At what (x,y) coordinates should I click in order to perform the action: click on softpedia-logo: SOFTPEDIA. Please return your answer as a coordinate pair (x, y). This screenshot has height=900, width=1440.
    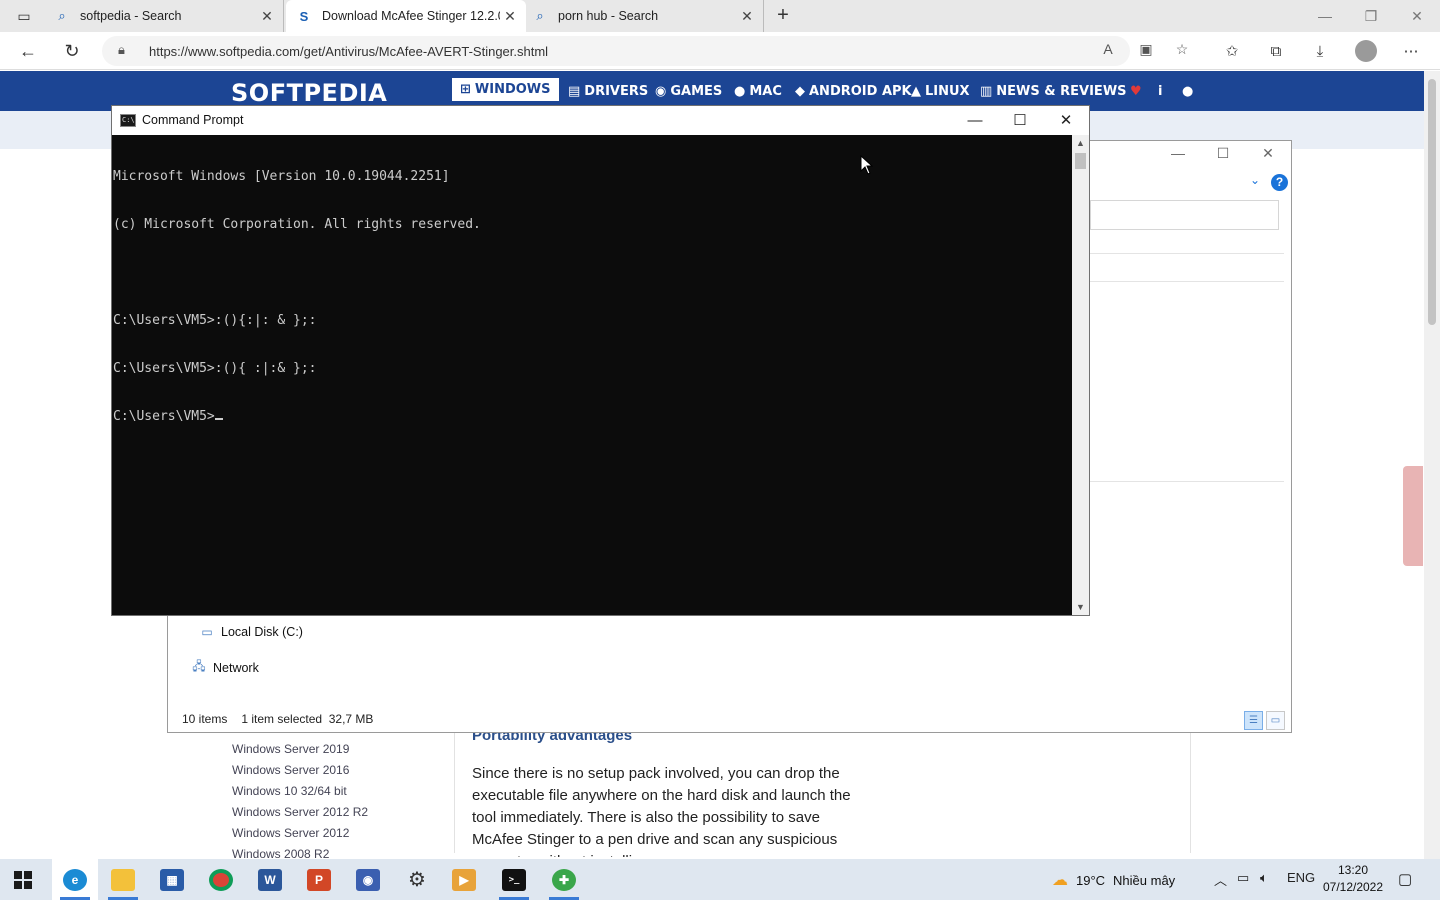
    Looking at the image, I should click on (309, 93).